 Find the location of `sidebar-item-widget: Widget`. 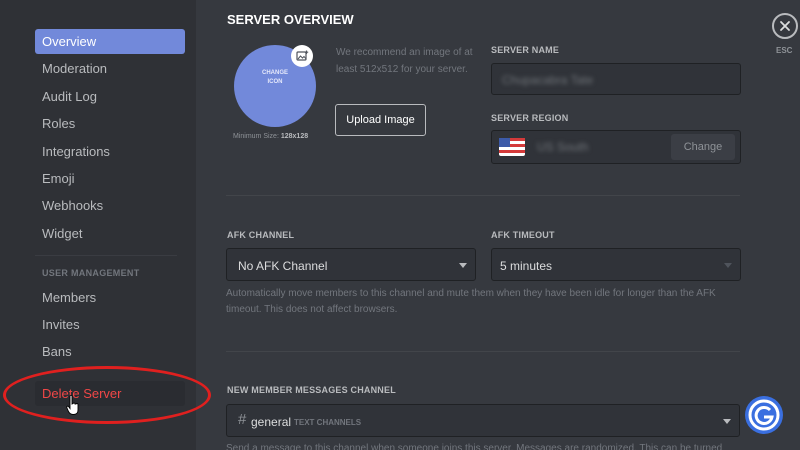

sidebar-item-widget: Widget is located at coordinates (110, 233).